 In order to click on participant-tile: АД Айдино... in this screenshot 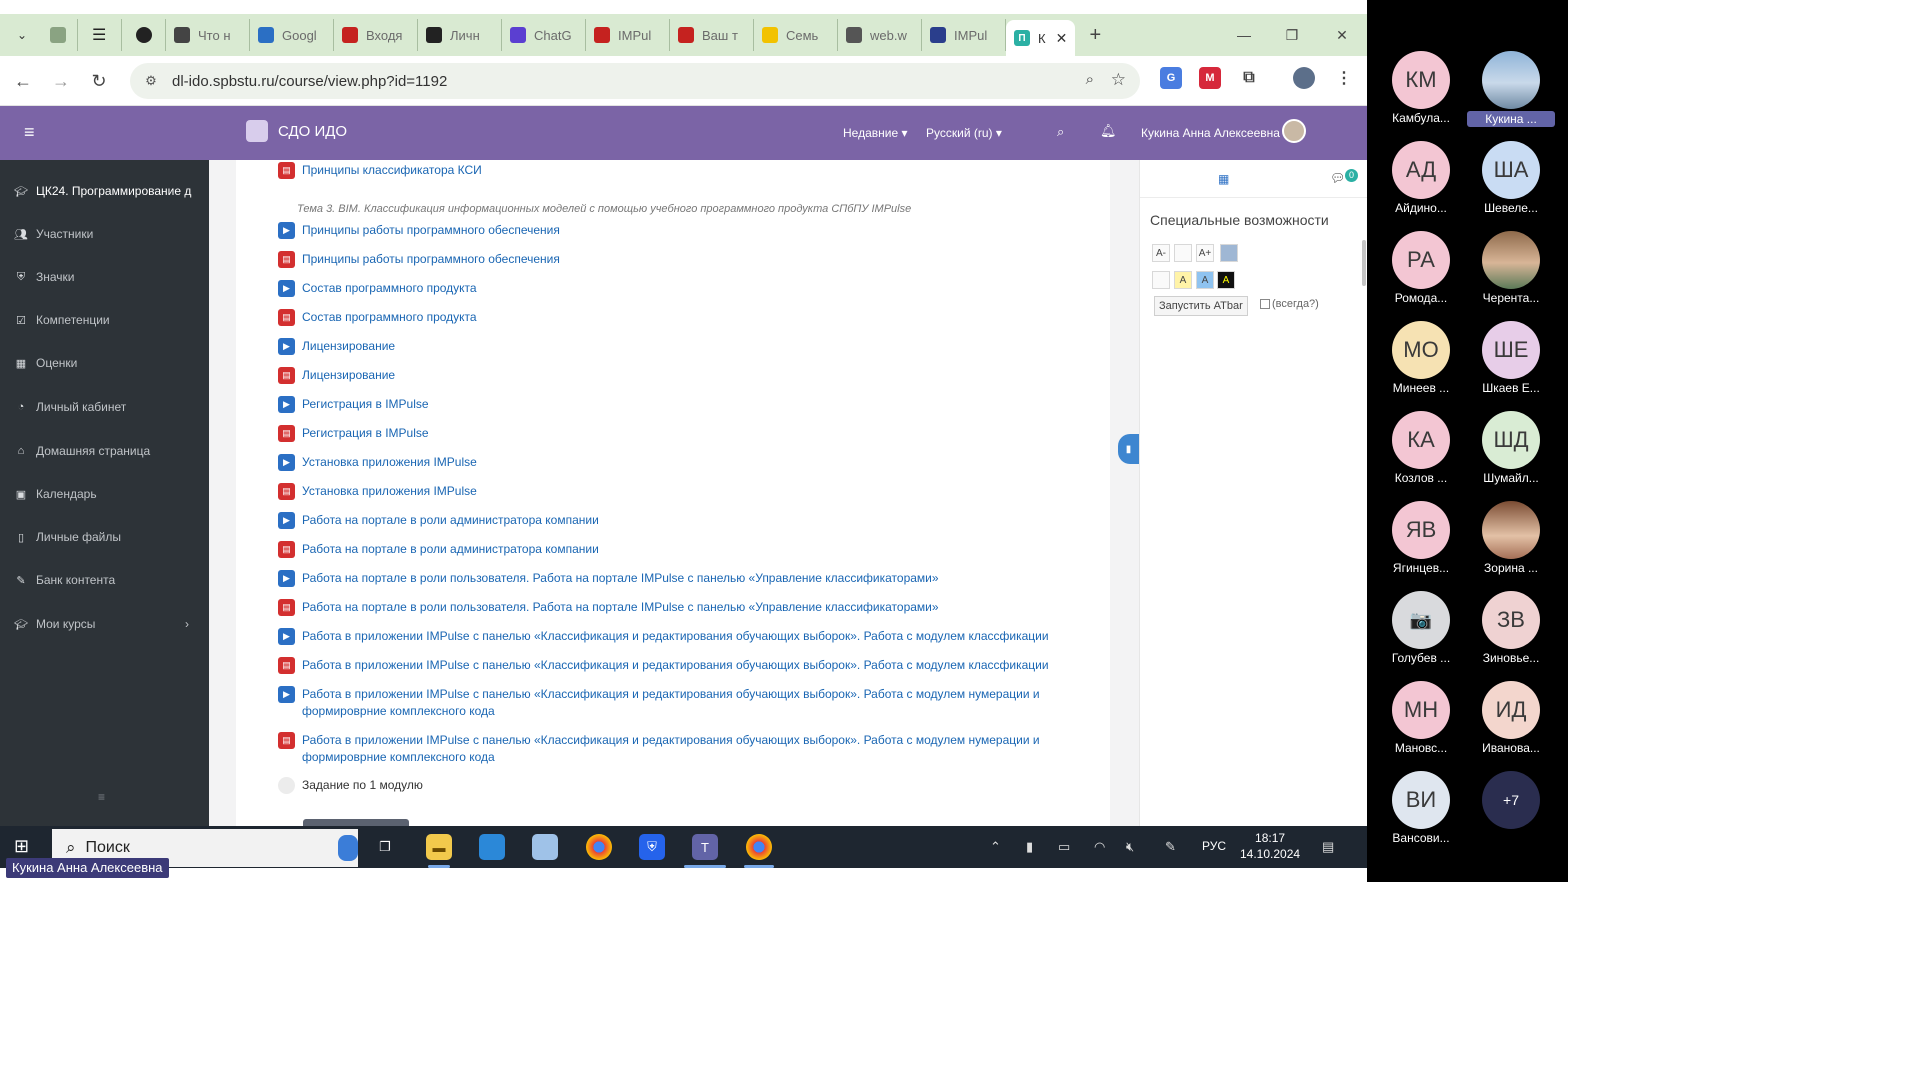, I will do `click(1421, 178)`.